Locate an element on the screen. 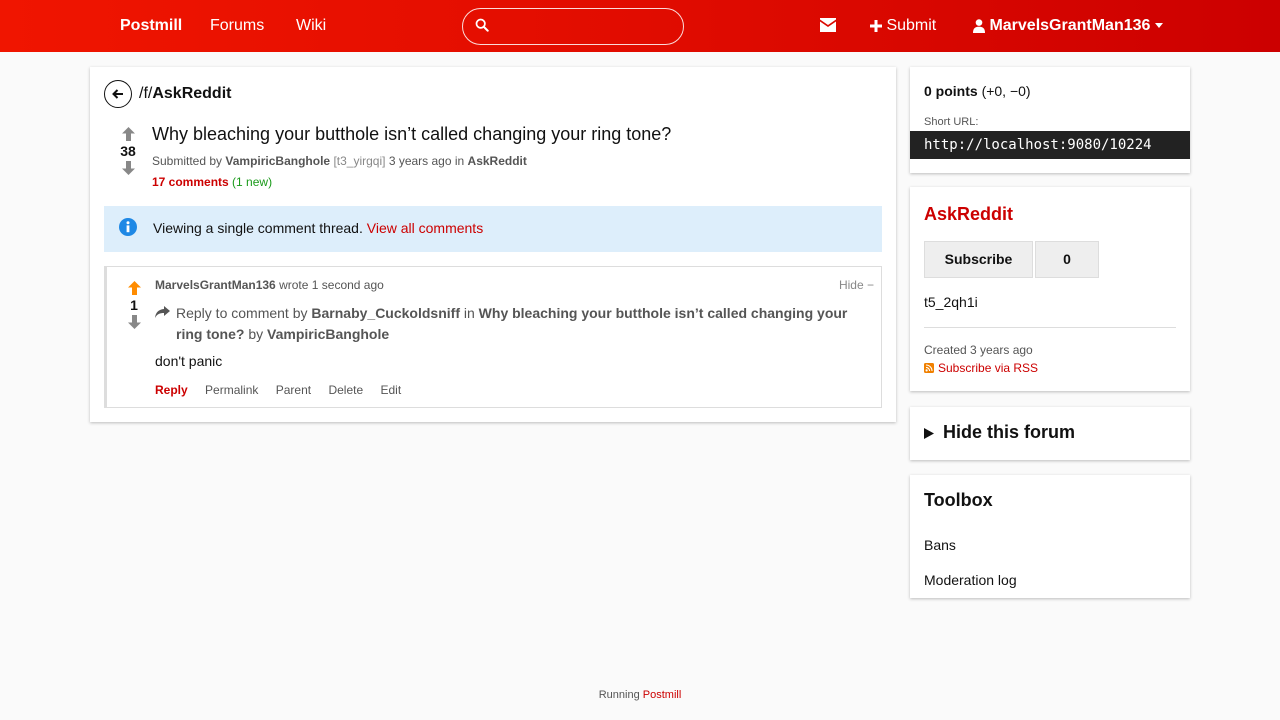  rss-icon is located at coordinates (929, 368).